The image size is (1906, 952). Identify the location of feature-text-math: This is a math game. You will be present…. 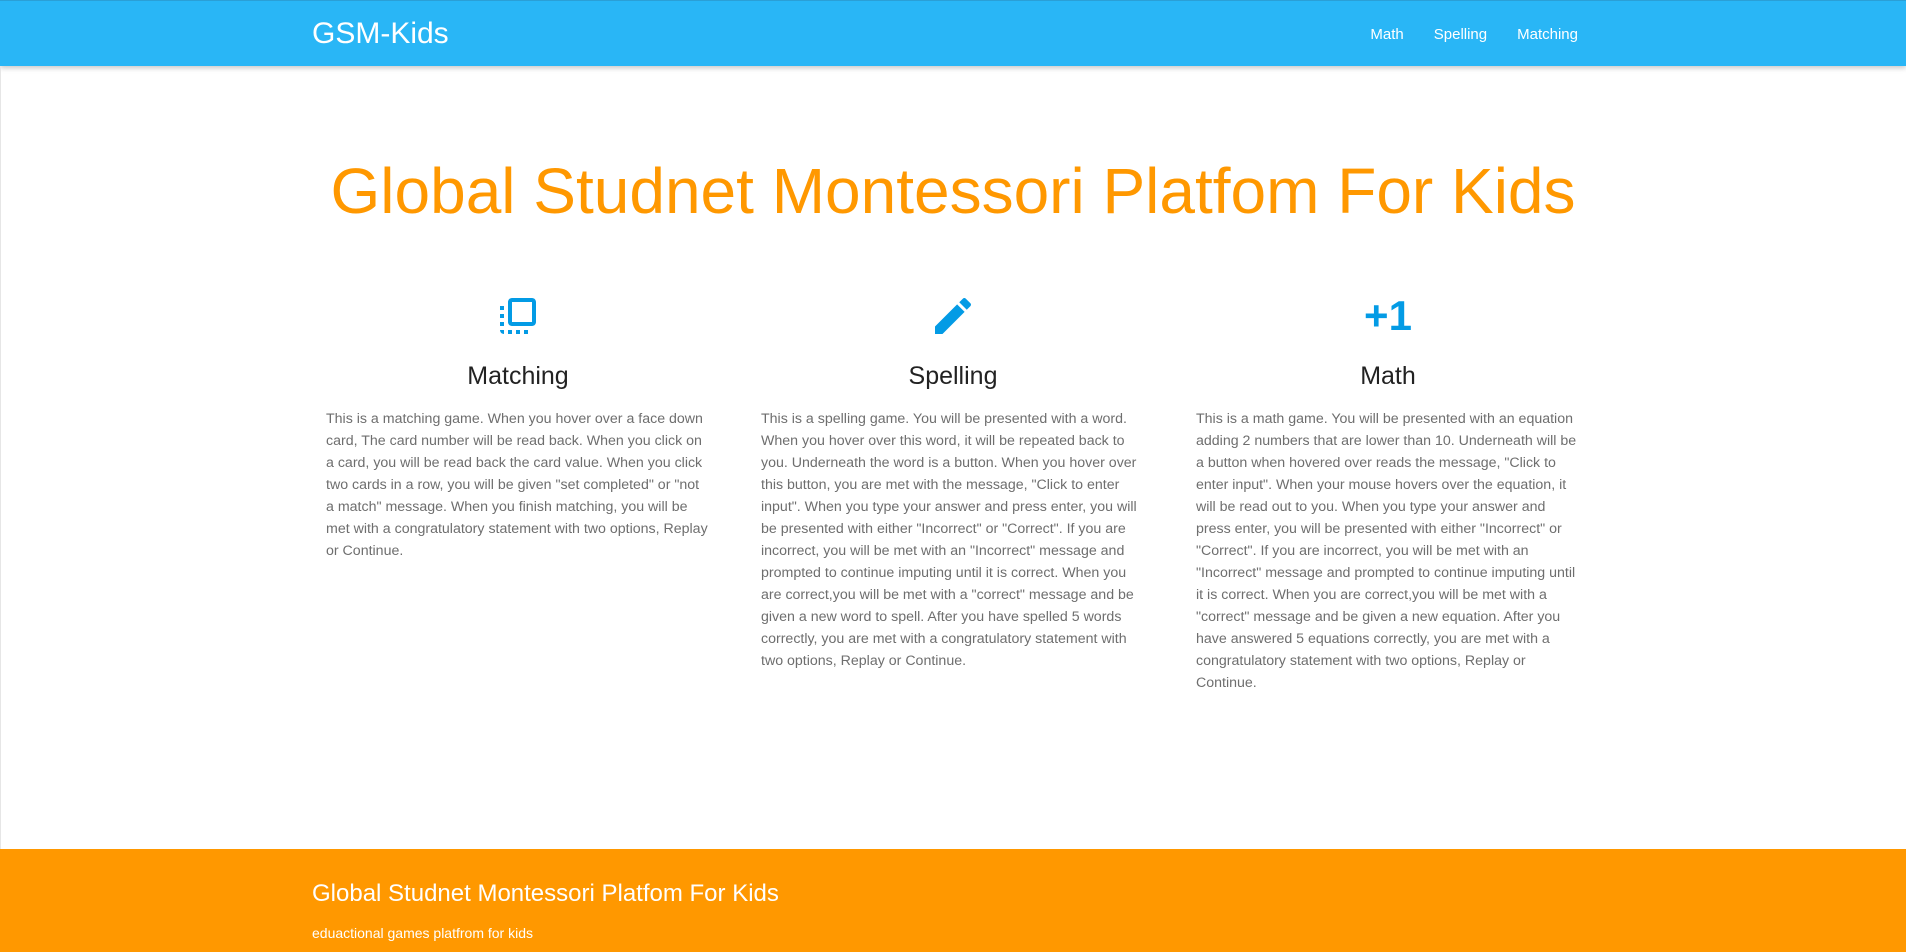
(1386, 551).